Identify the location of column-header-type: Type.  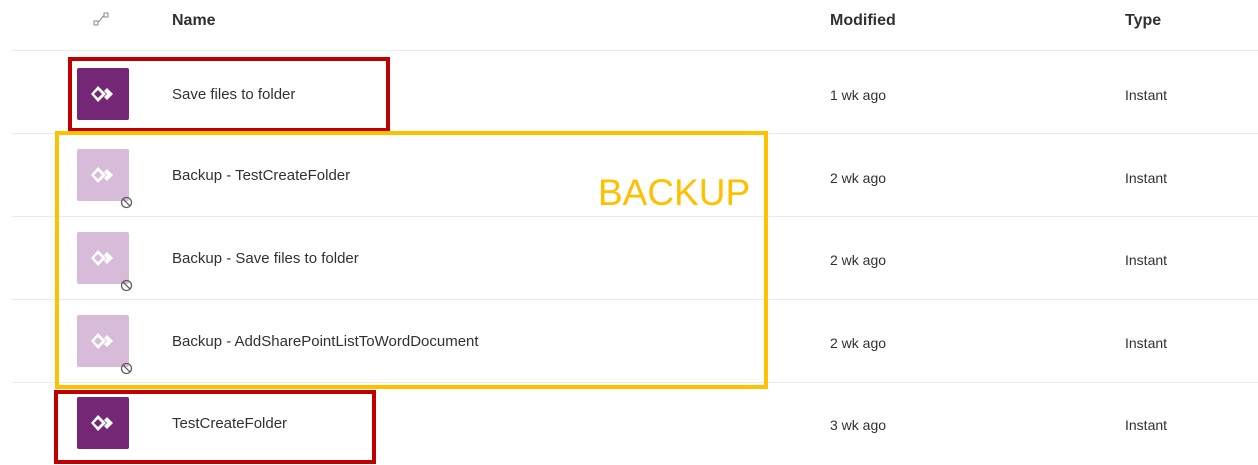
(1143, 21).